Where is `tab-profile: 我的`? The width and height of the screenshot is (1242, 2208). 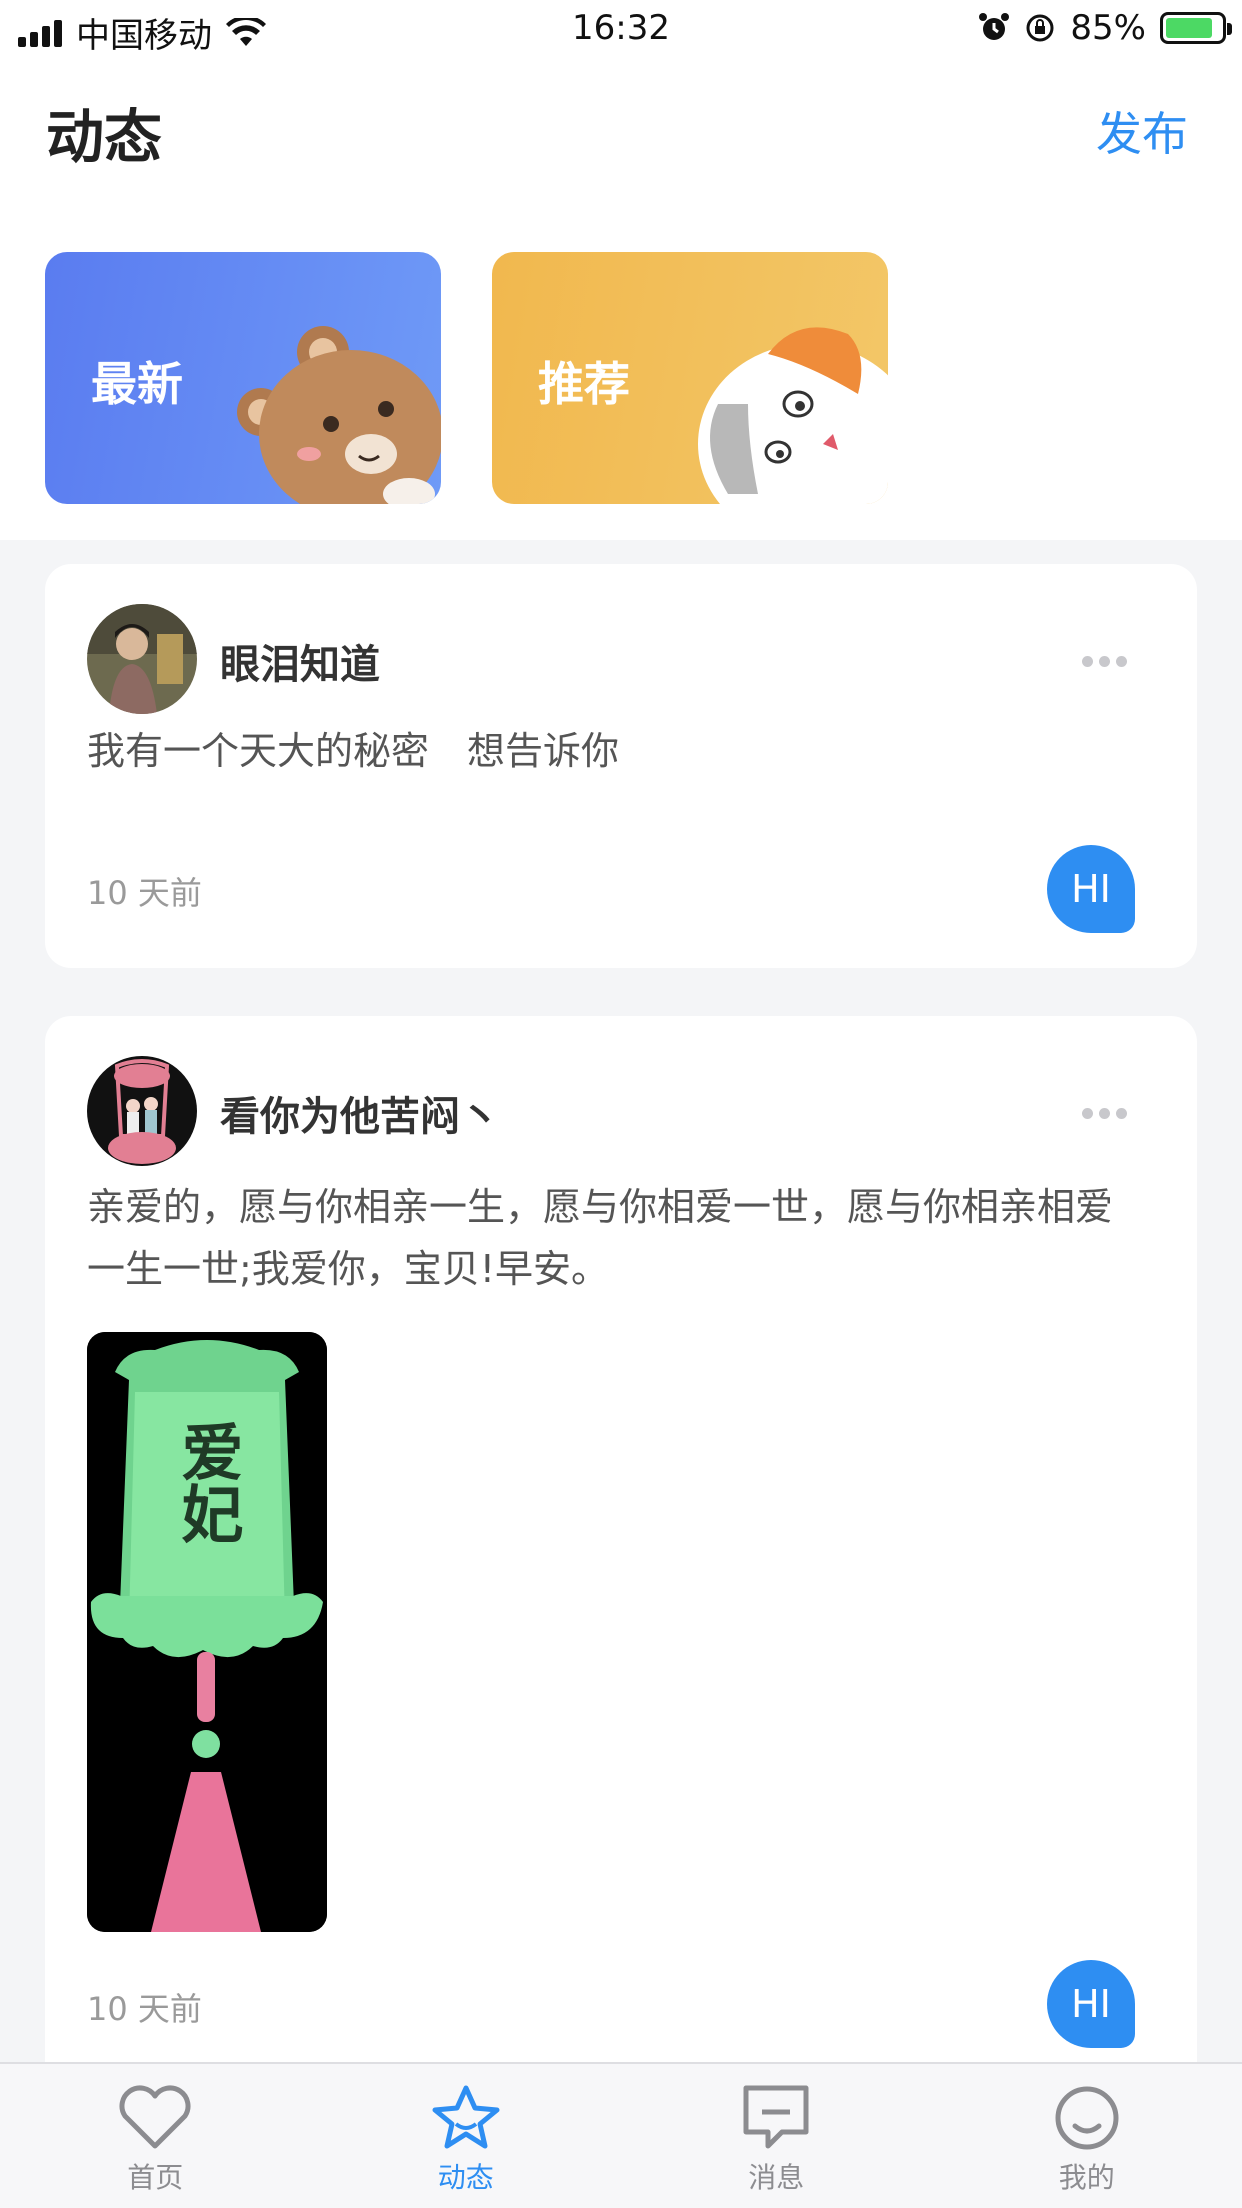
tab-profile: 我的 is located at coordinates (1087, 2136).